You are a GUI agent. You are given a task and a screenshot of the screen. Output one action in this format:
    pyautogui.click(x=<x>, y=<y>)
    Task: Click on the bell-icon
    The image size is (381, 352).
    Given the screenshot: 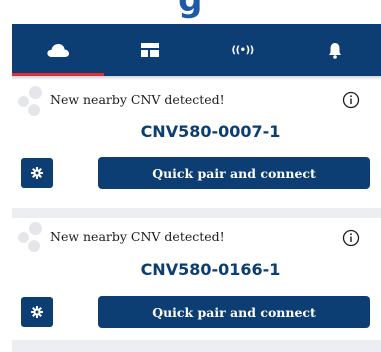 What is the action you would take?
    pyautogui.click(x=335, y=50)
    